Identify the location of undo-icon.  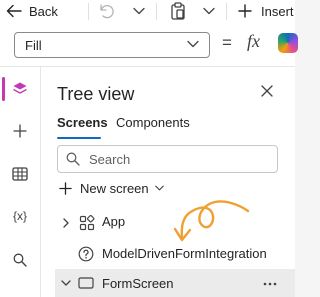
(107, 11).